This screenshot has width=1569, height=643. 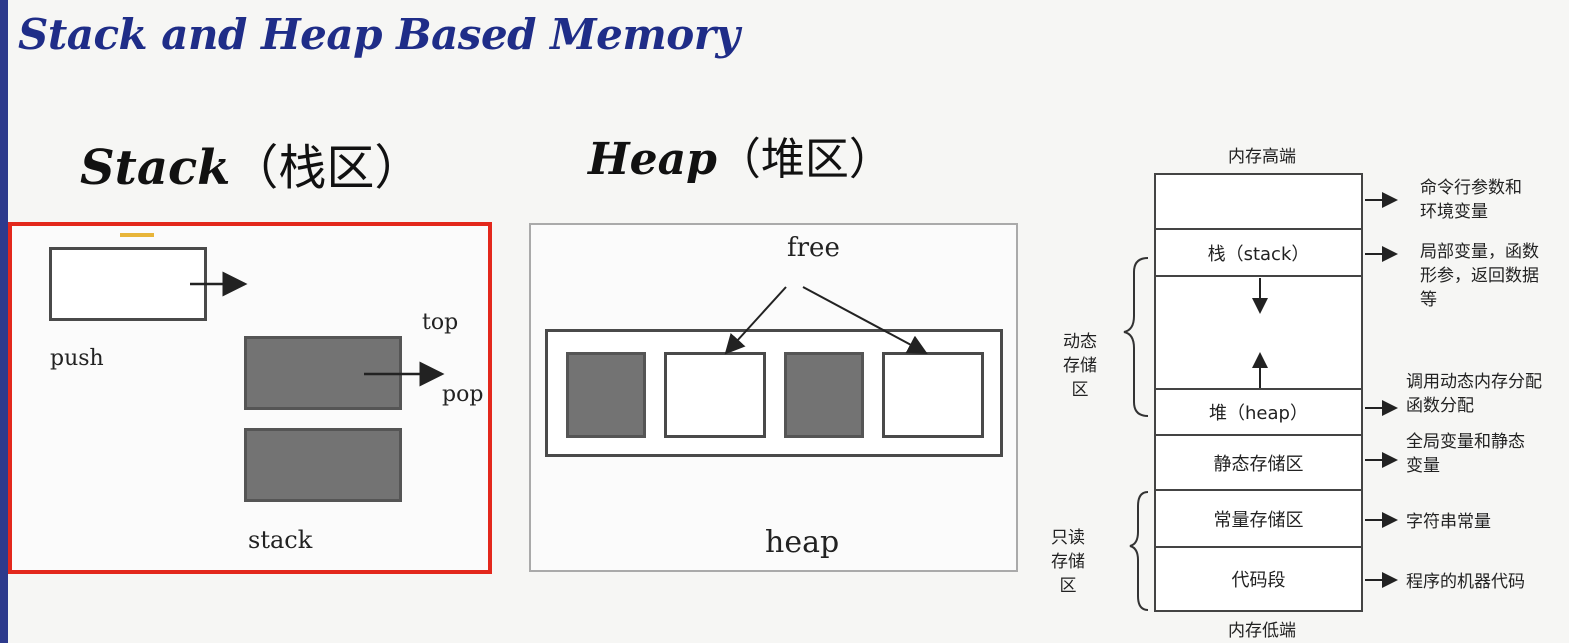 What do you see at coordinates (379, 34) in the screenshot?
I see `slide-title: Stack and Heap Based Memory` at bounding box center [379, 34].